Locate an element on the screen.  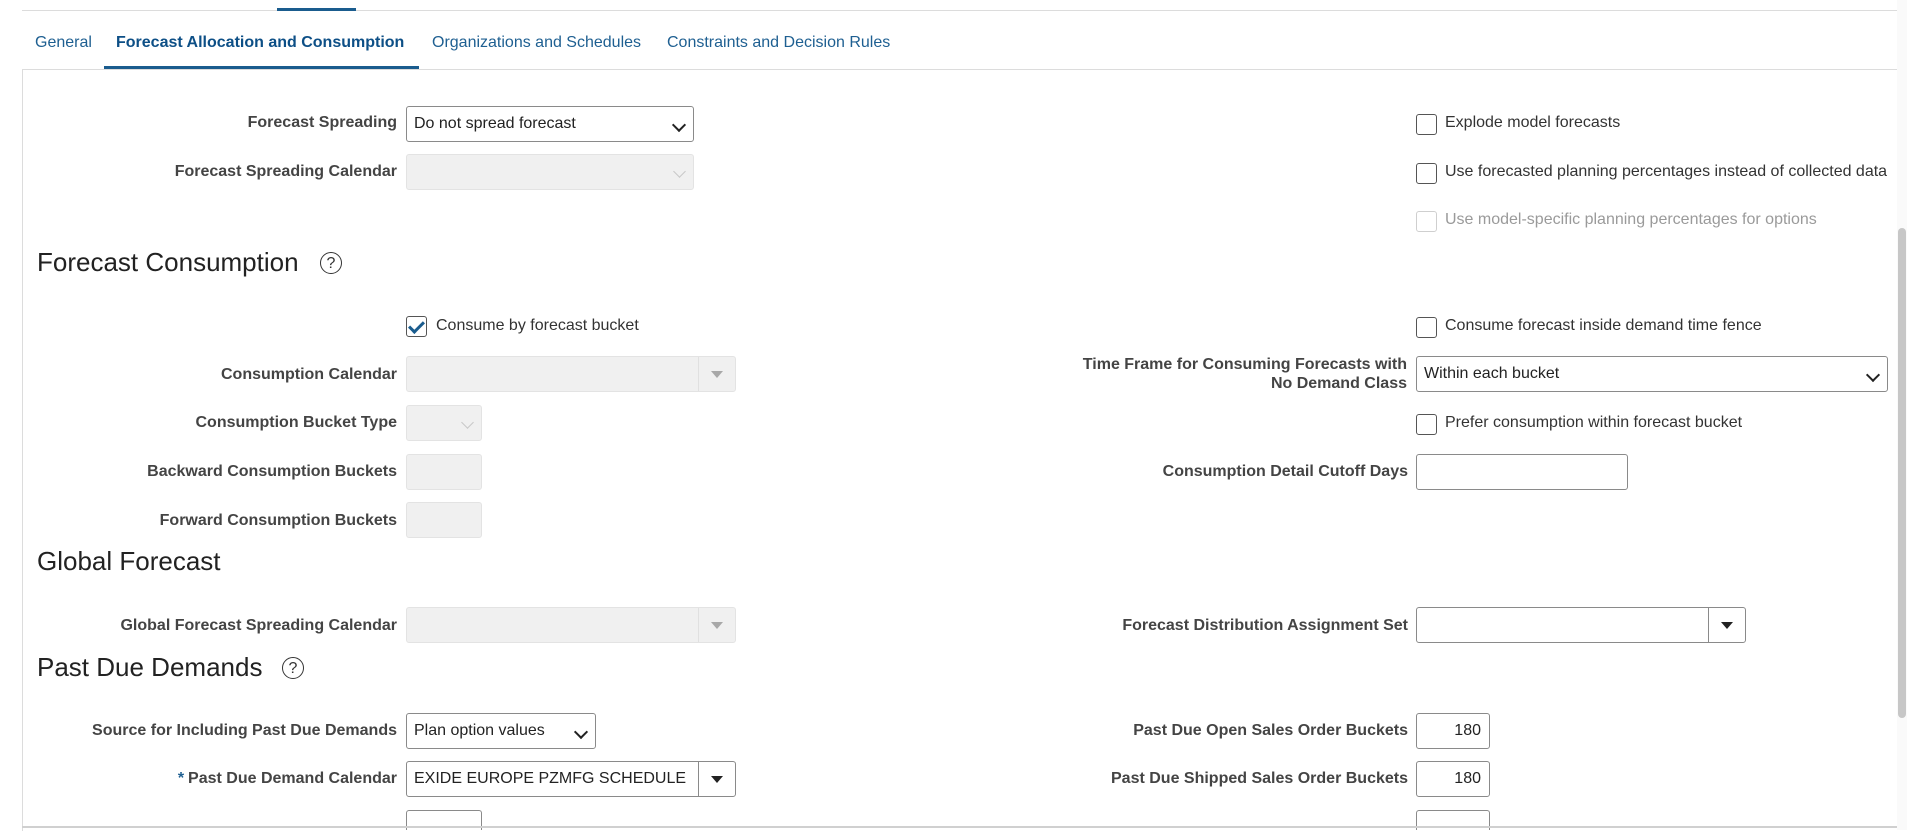
checkmark-icon is located at coordinates (416, 325).